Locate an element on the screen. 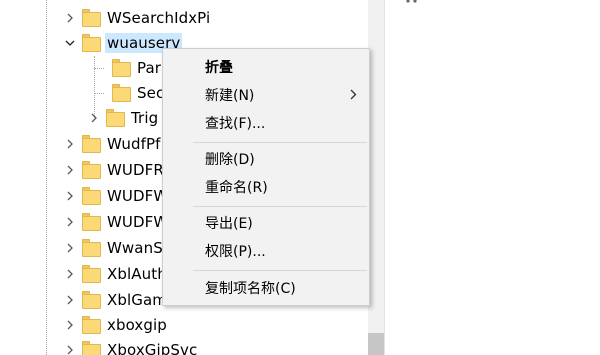 The image size is (600, 355). tree-scrollbar is located at coordinates (376, 177).